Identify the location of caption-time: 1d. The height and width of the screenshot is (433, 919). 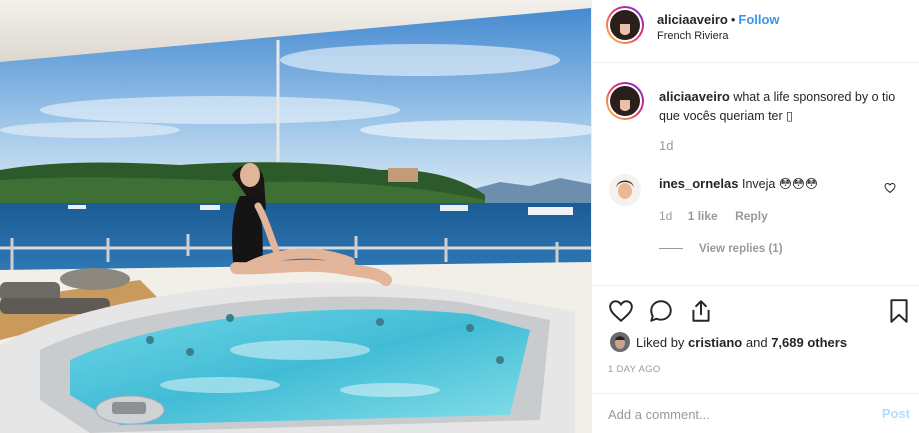
(666, 145).